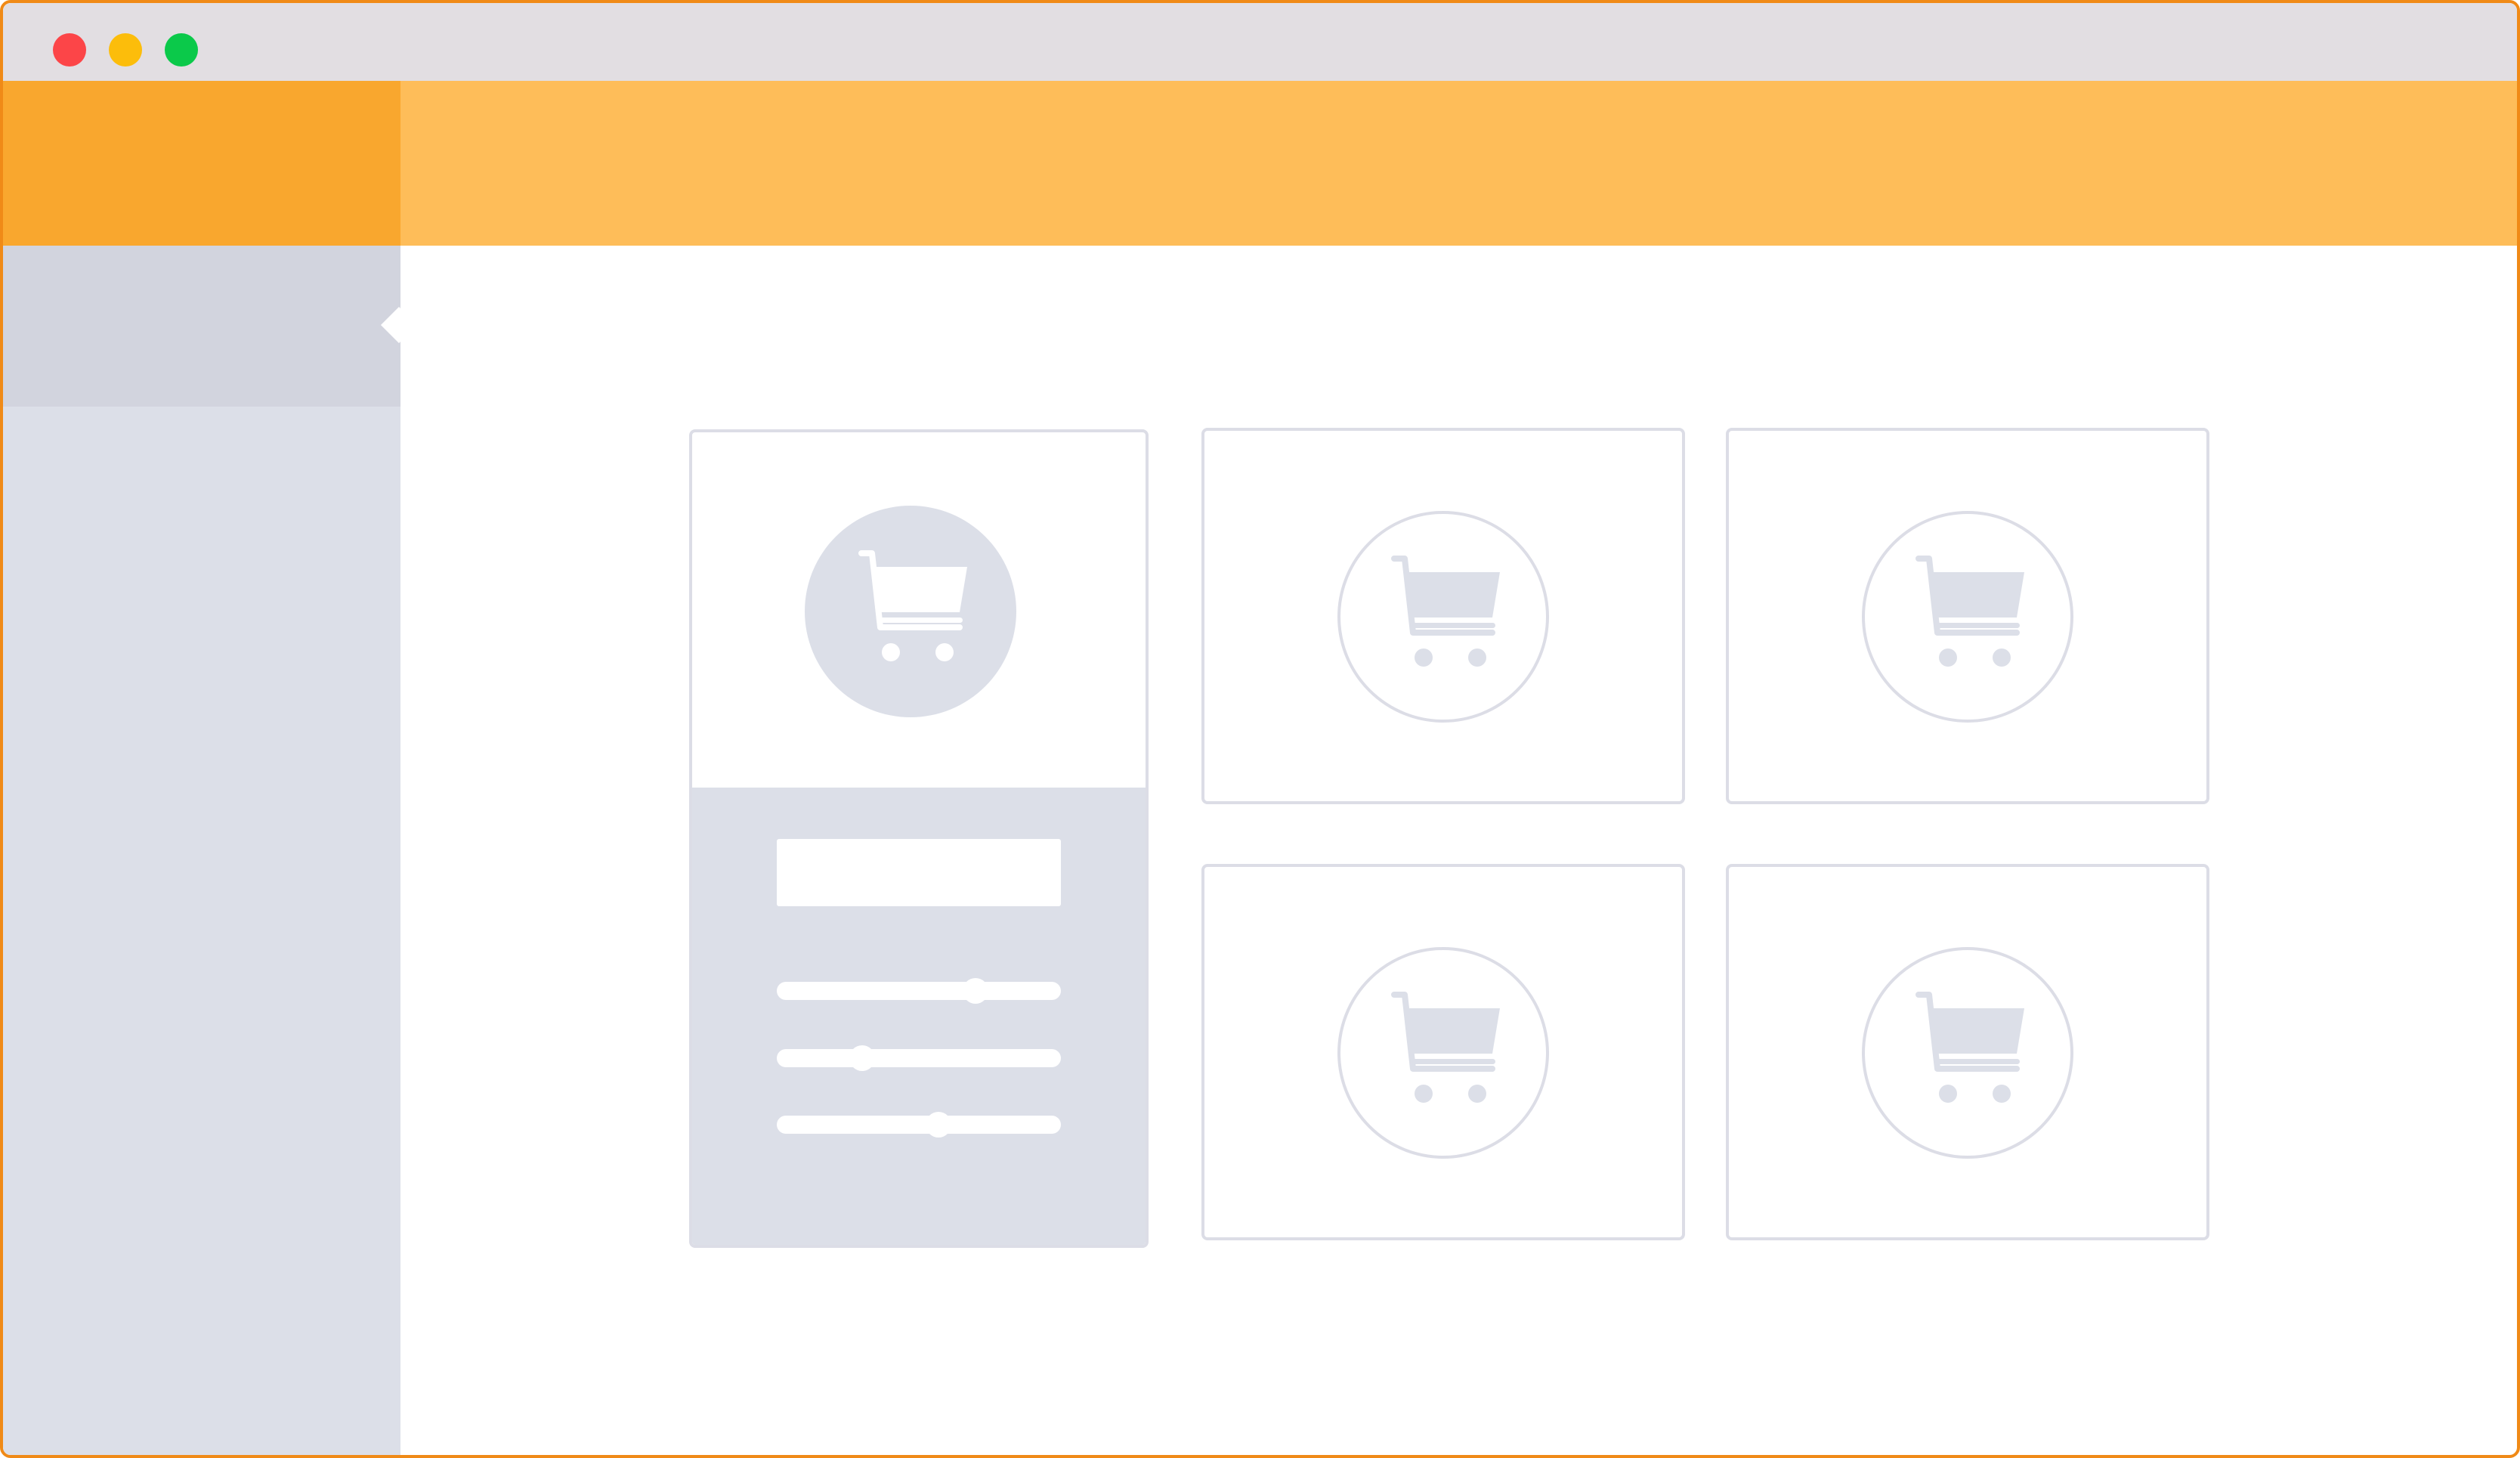 Image resolution: width=2520 pixels, height=1458 pixels. I want to click on title-bar, so click(1260, 42).